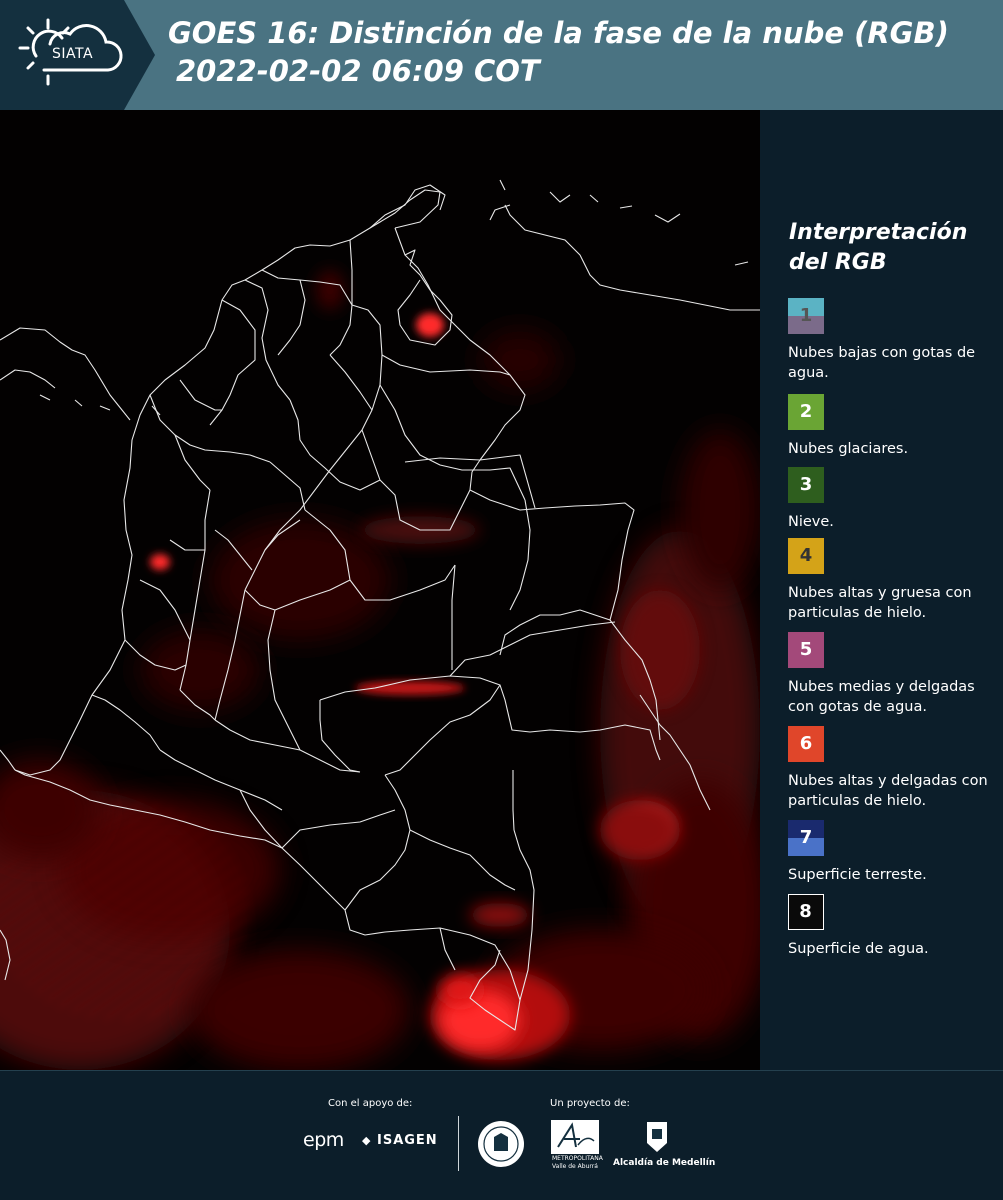 This screenshot has width=1003, height=1200. What do you see at coordinates (878, 247) in the screenshot?
I see `legend-title: Interpretación del RGB` at bounding box center [878, 247].